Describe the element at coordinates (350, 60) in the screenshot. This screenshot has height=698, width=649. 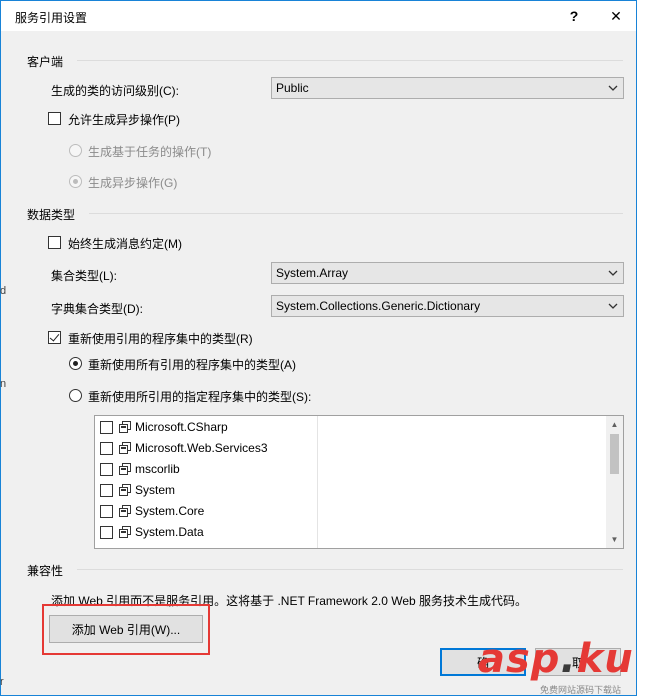
I see `client-group-divider` at that location.